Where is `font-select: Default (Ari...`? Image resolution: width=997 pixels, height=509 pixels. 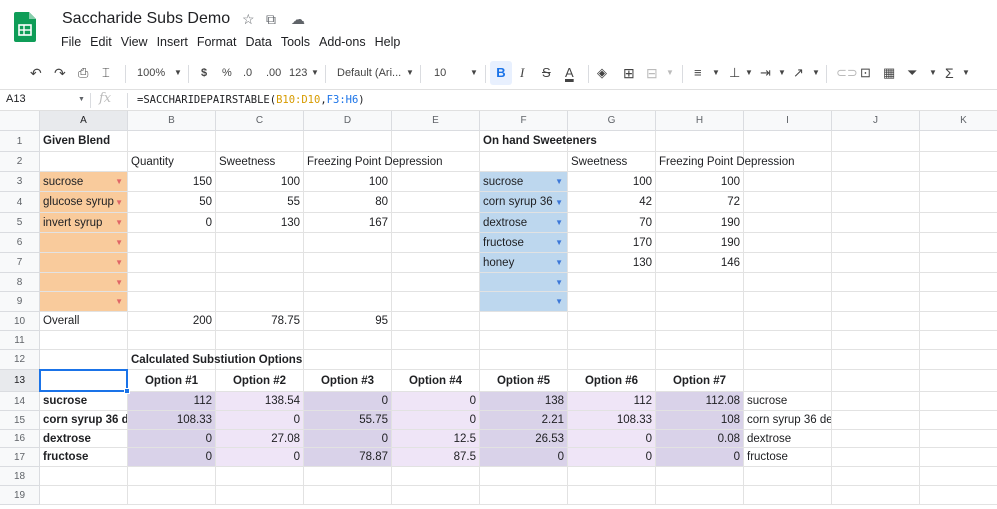
font-select: Default (Ari... is located at coordinates (369, 73).